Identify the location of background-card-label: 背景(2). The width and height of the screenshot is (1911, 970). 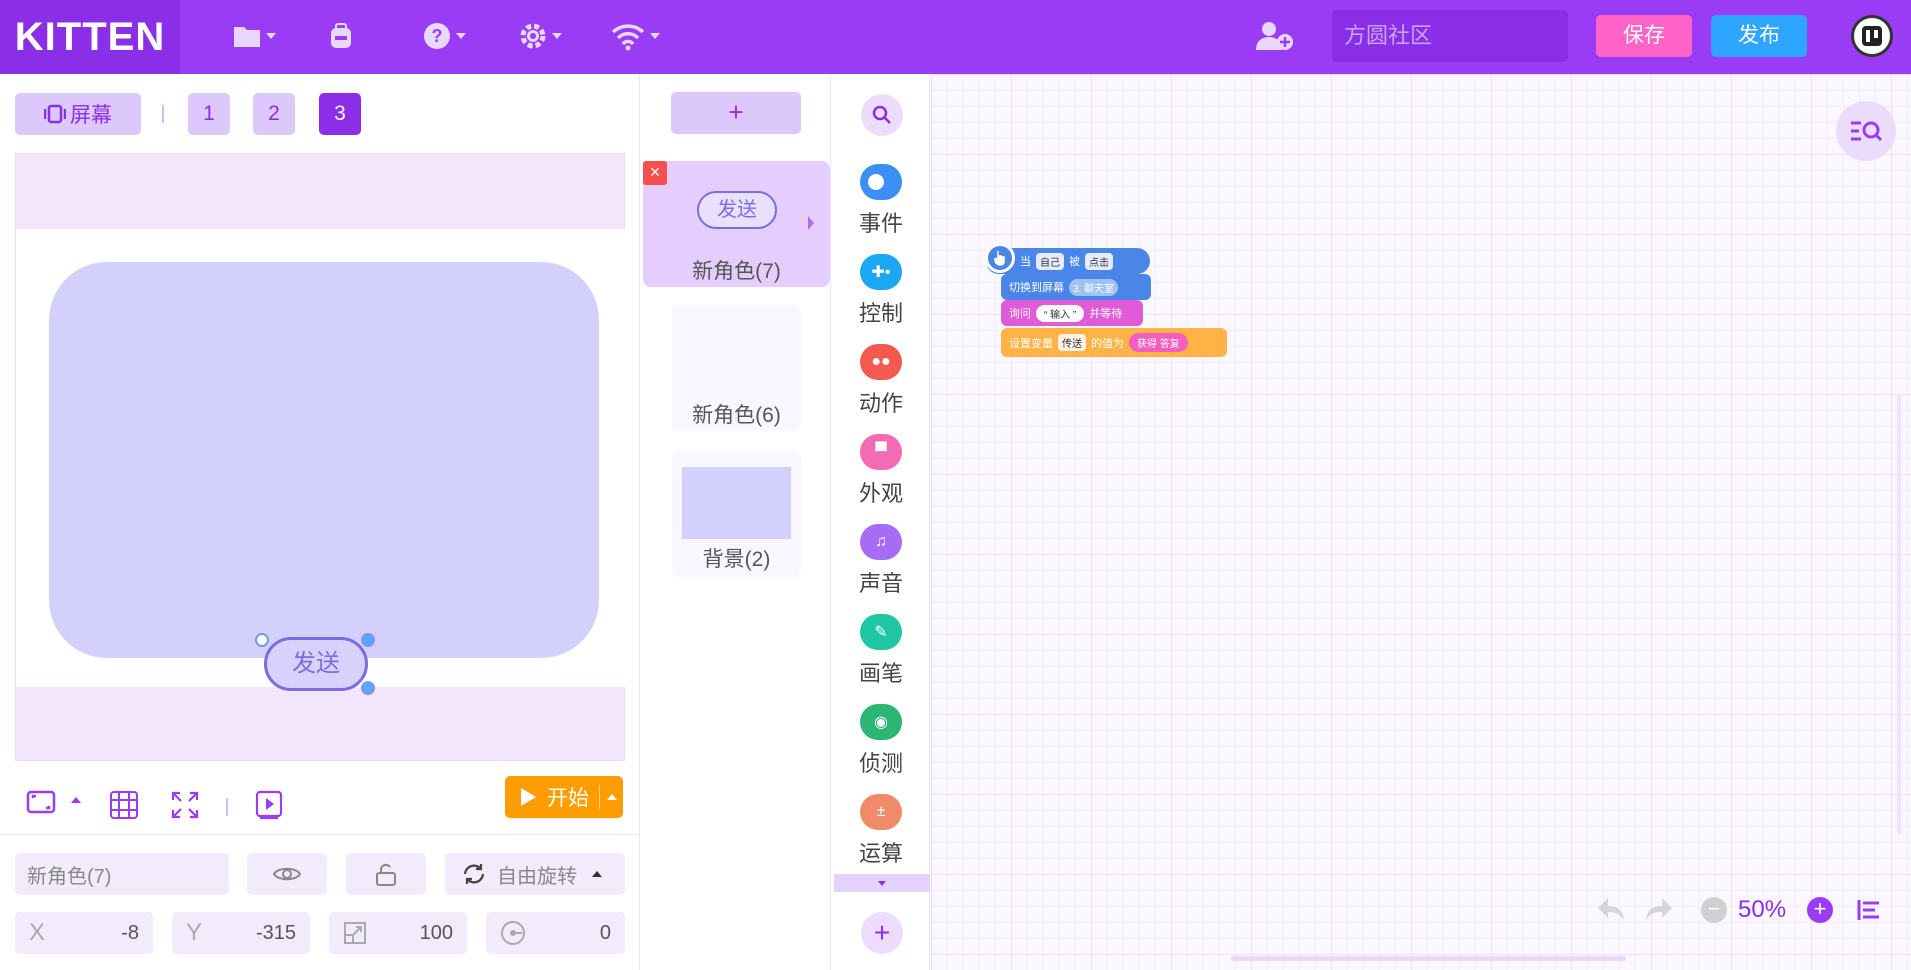
(736, 559).